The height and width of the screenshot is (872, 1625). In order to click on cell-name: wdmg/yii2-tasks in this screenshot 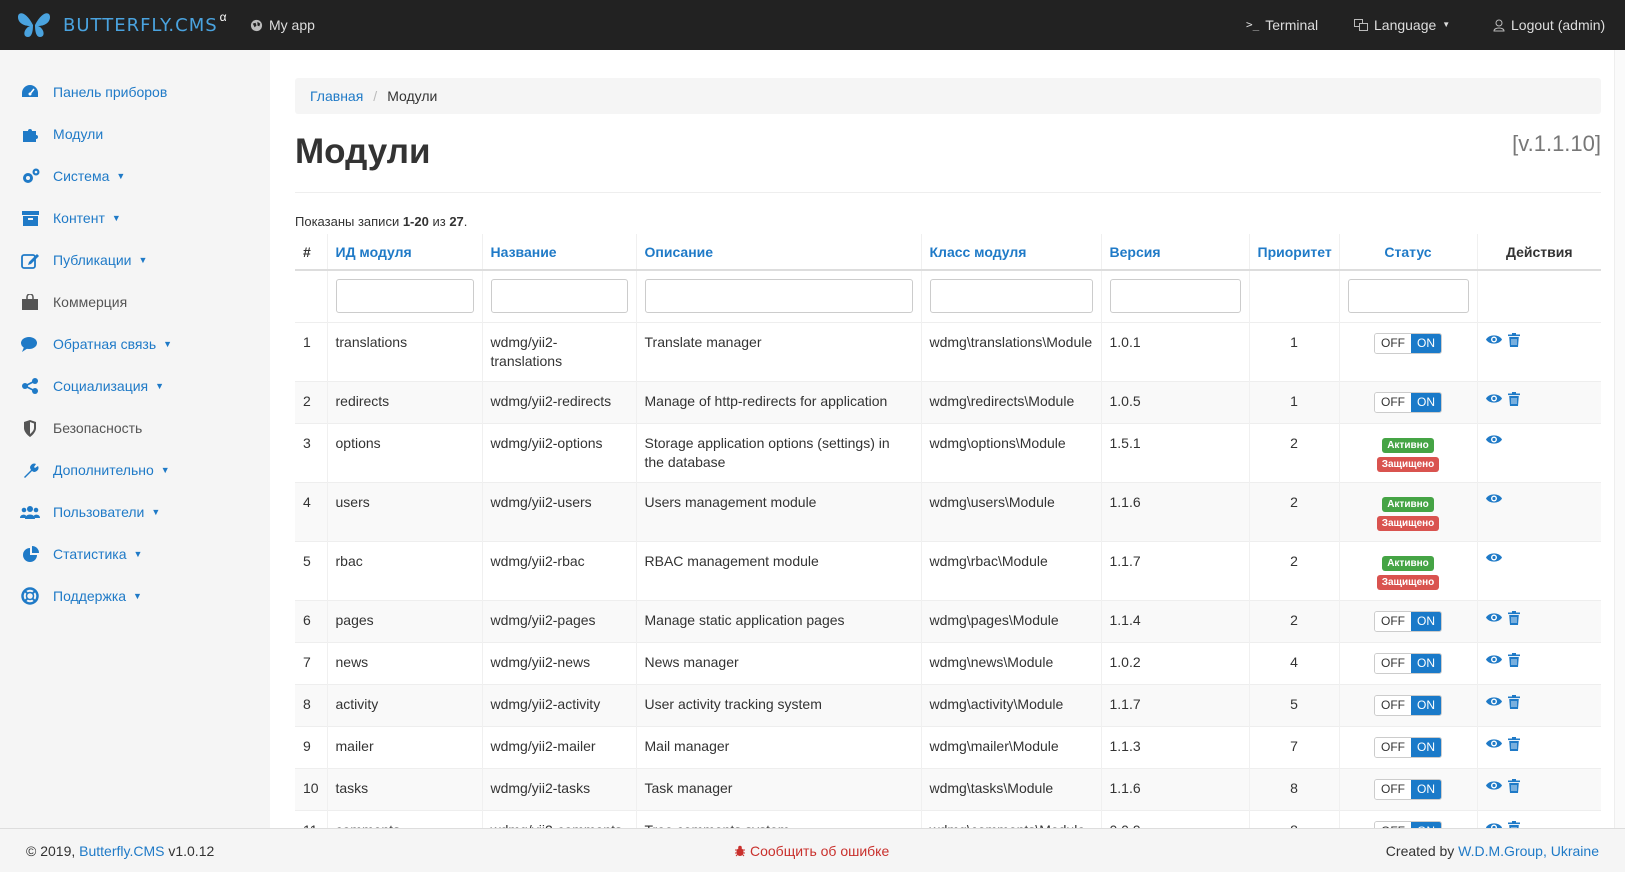, I will do `click(558, 788)`.